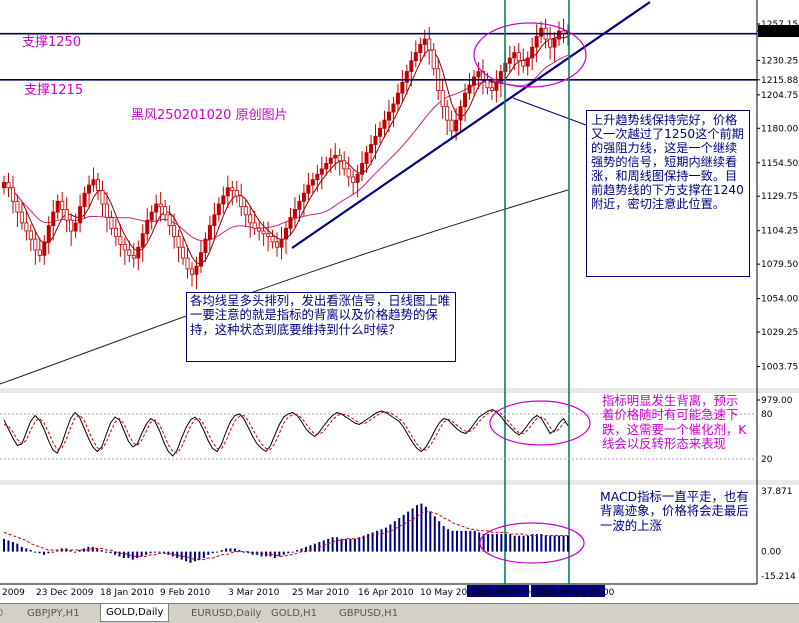  I want to click on price-tick-label: 1104.25, so click(779, 232).